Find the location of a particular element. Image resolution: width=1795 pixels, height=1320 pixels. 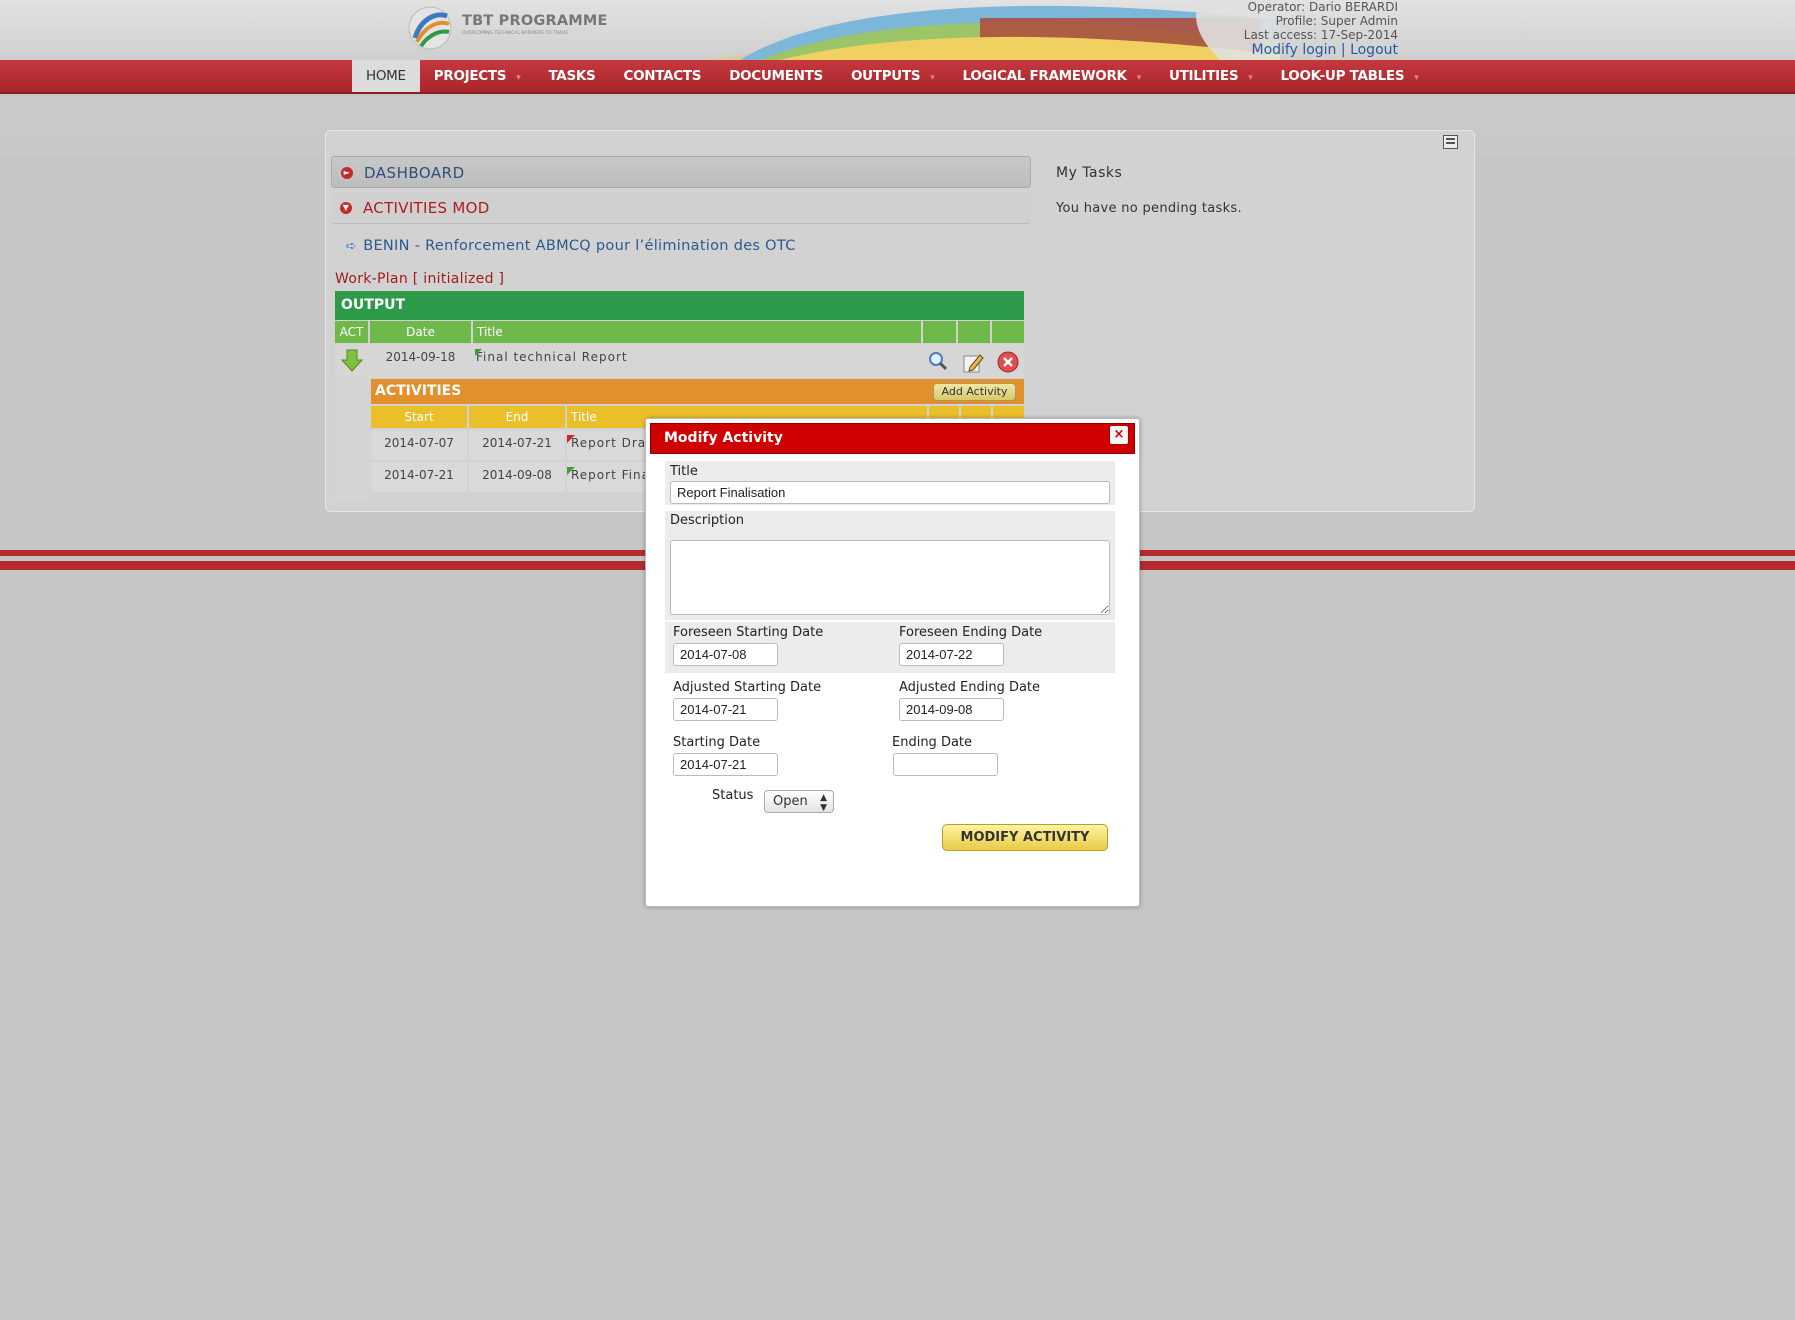

adjusted-start-label: Adjusted Starting Date is located at coordinates (747, 687).